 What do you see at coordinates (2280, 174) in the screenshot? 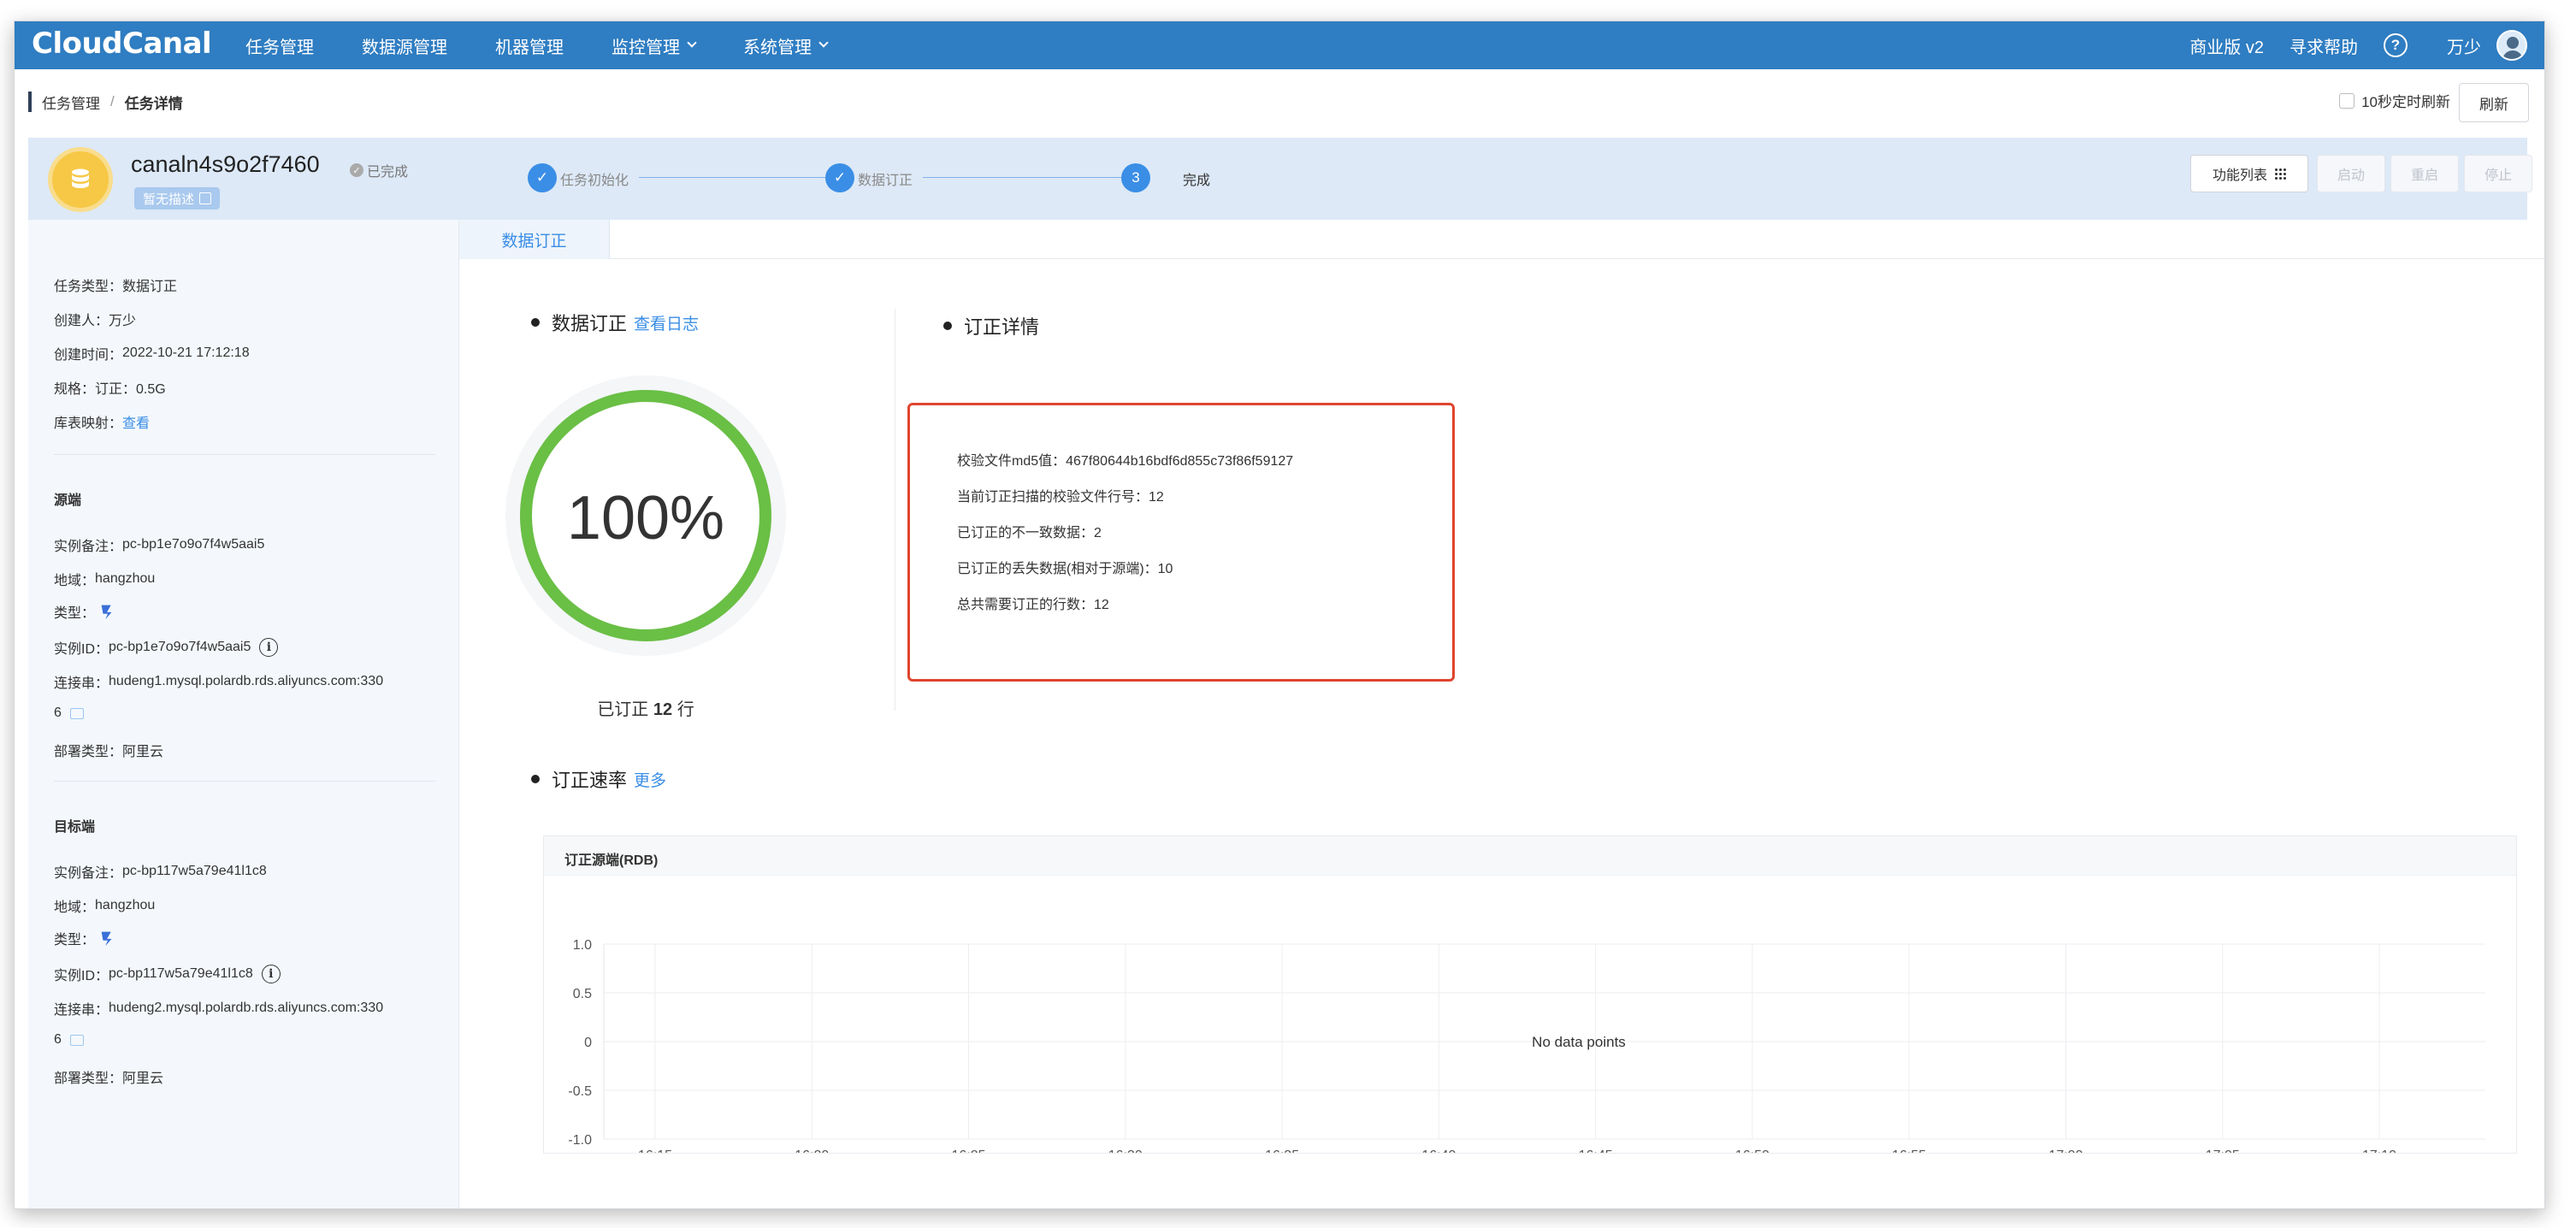
I see `grid-icon` at bounding box center [2280, 174].